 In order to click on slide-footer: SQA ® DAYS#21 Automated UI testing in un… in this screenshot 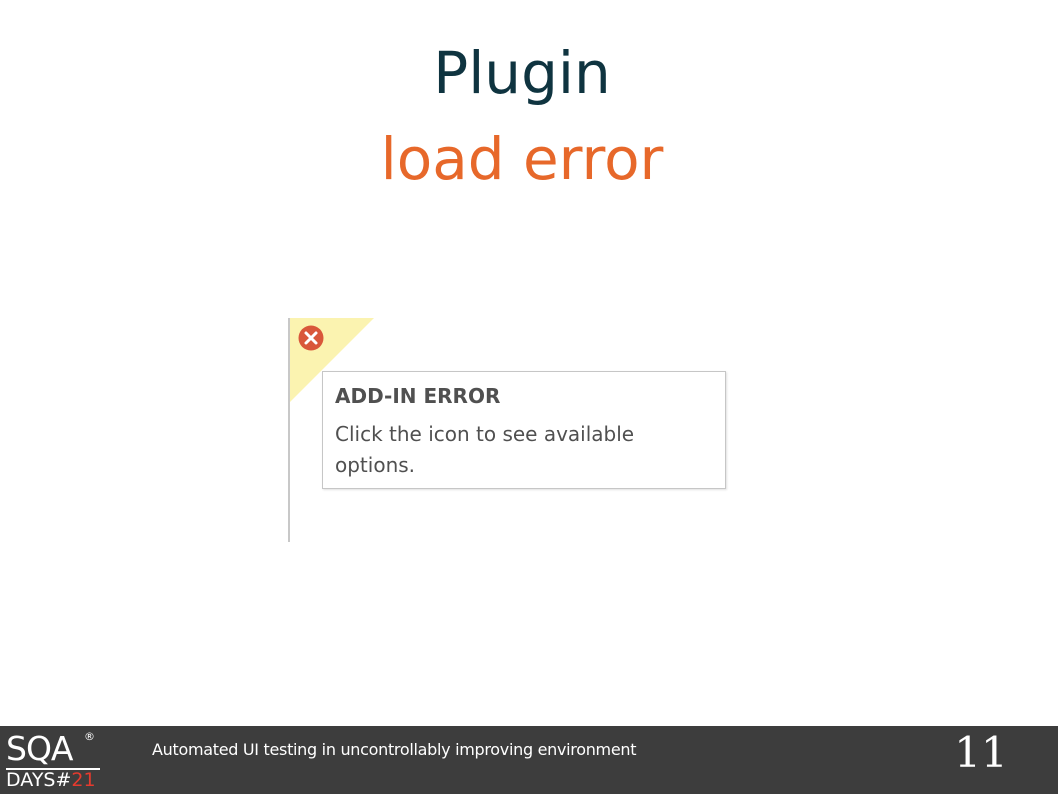, I will do `click(529, 760)`.